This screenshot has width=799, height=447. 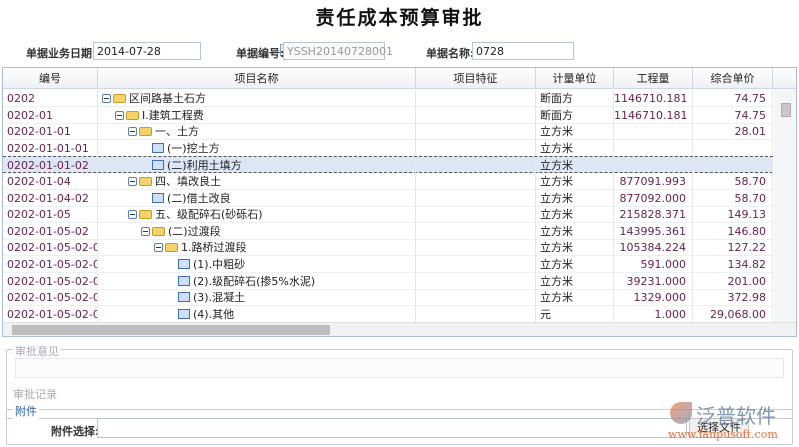 What do you see at coordinates (653, 264) in the screenshot?
I see `cell-qty: 591.000` at bounding box center [653, 264].